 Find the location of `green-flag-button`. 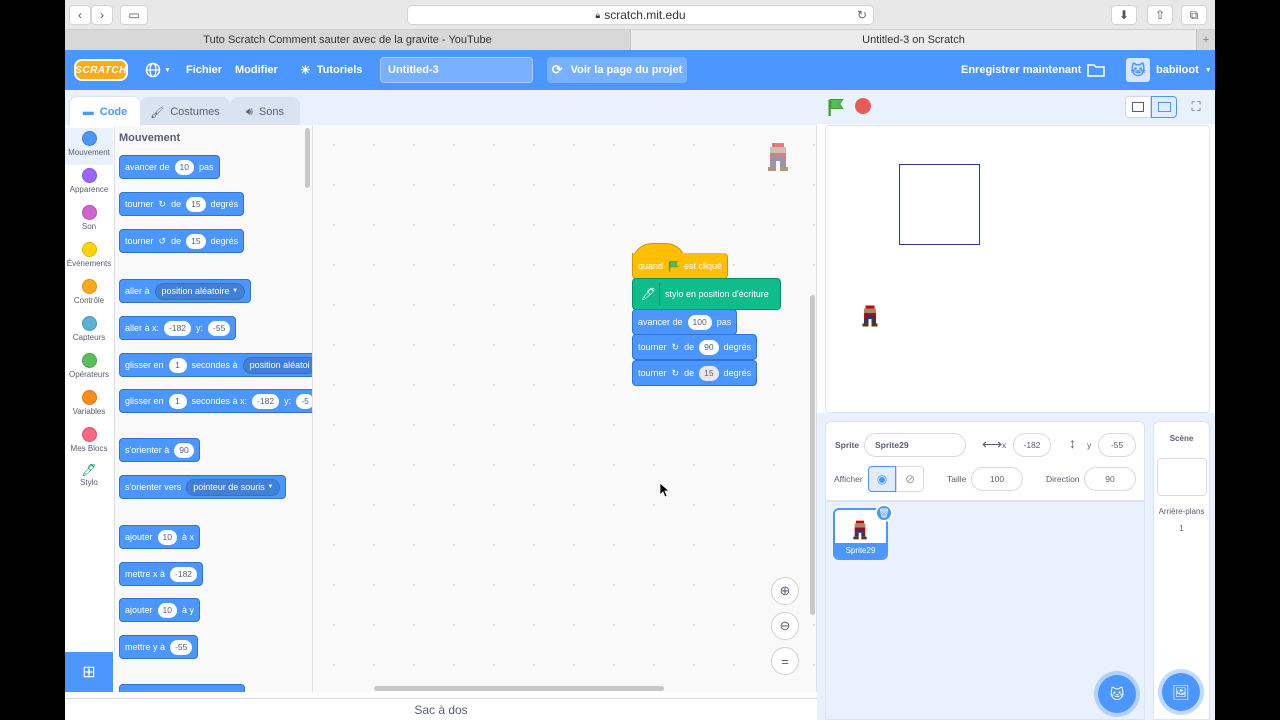

green-flag-button is located at coordinates (836, 109).